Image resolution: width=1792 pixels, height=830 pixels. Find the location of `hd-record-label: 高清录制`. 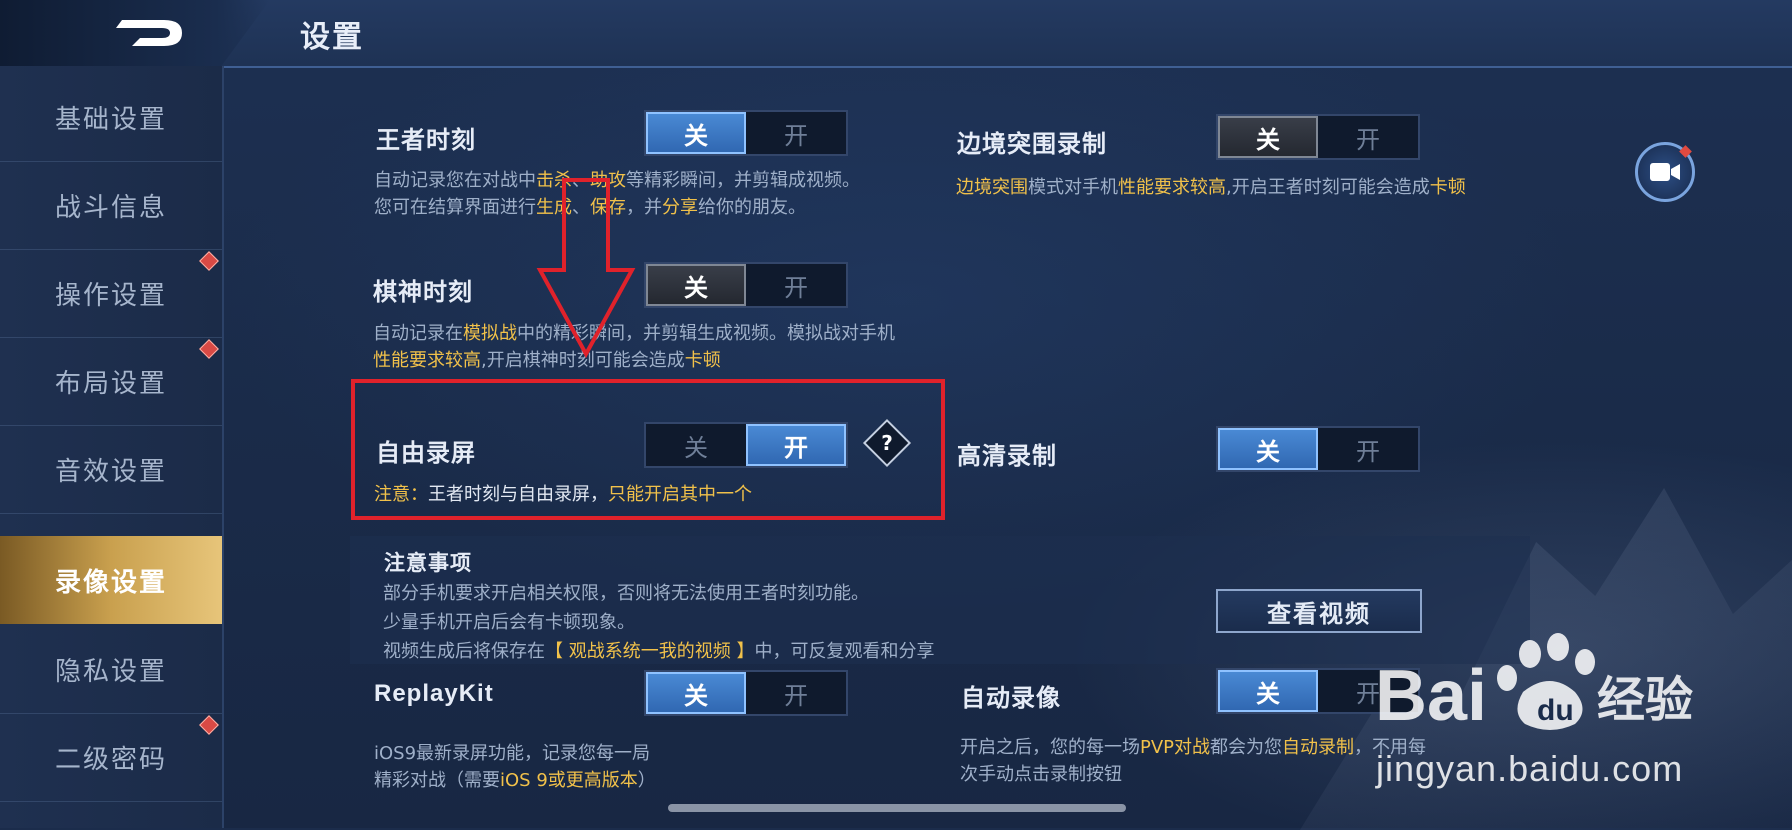

hd-record-label: 高清录制 is located at coordinates (1007, 456).